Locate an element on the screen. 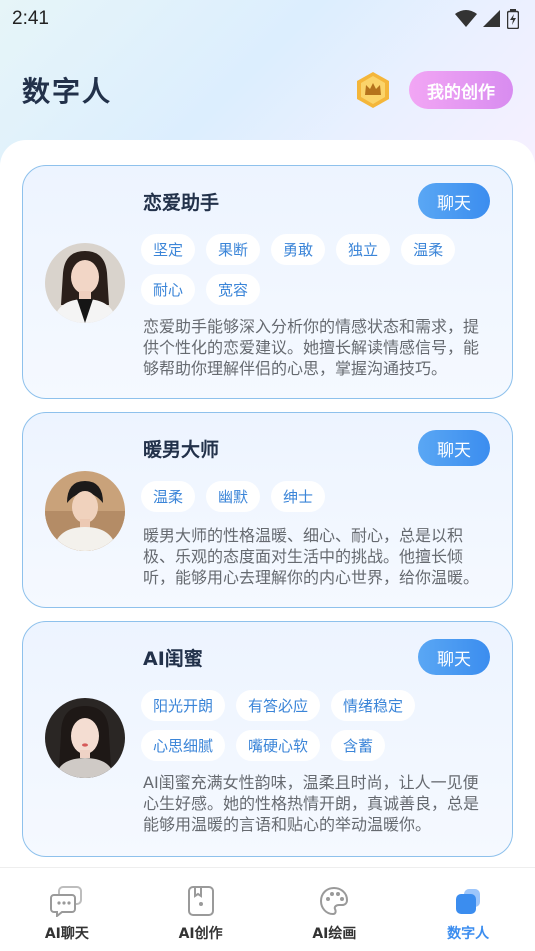 Image resolution: width=535 pixels, height=951 pixels. vip-crown-icon is located at coordinates (373, 90).